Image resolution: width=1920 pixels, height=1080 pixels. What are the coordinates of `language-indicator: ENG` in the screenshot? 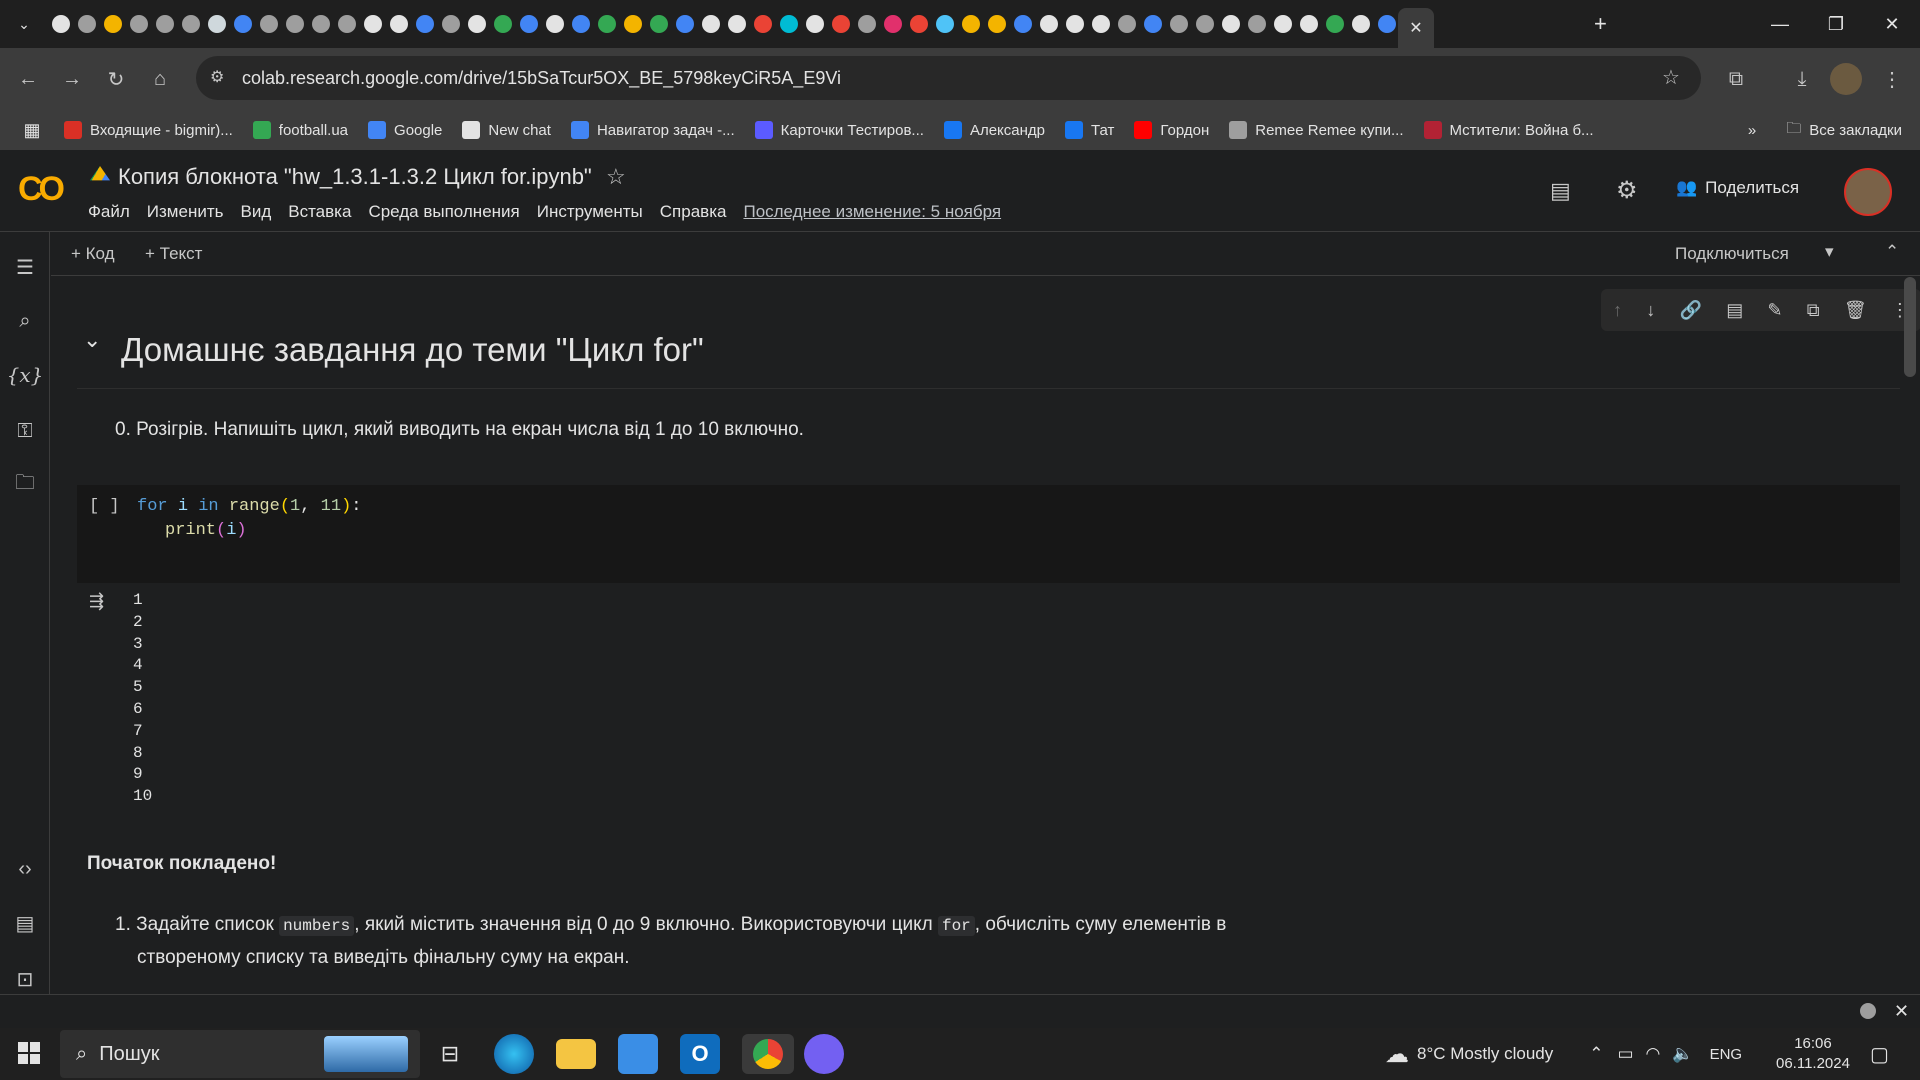 It's located at (1726, 1054).